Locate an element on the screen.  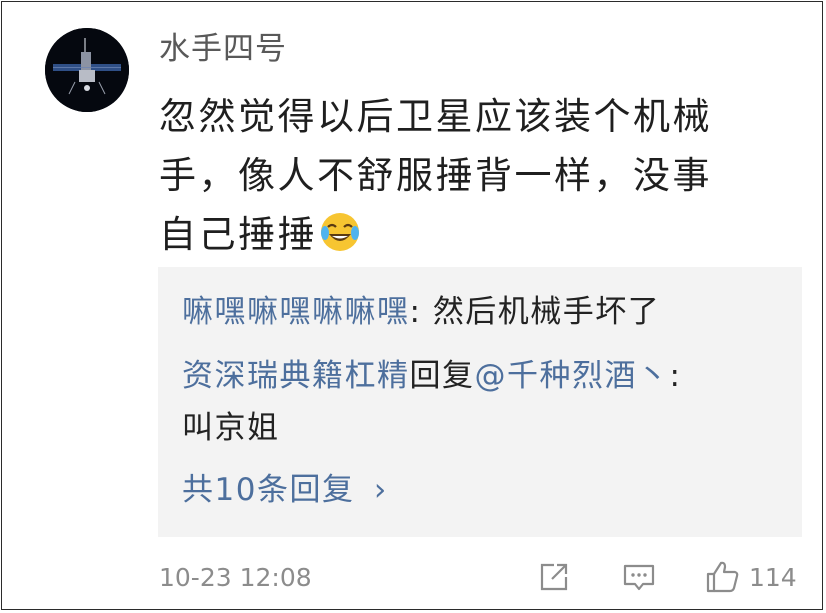
thumbs-up-icon is located at coordinates (722, 577).